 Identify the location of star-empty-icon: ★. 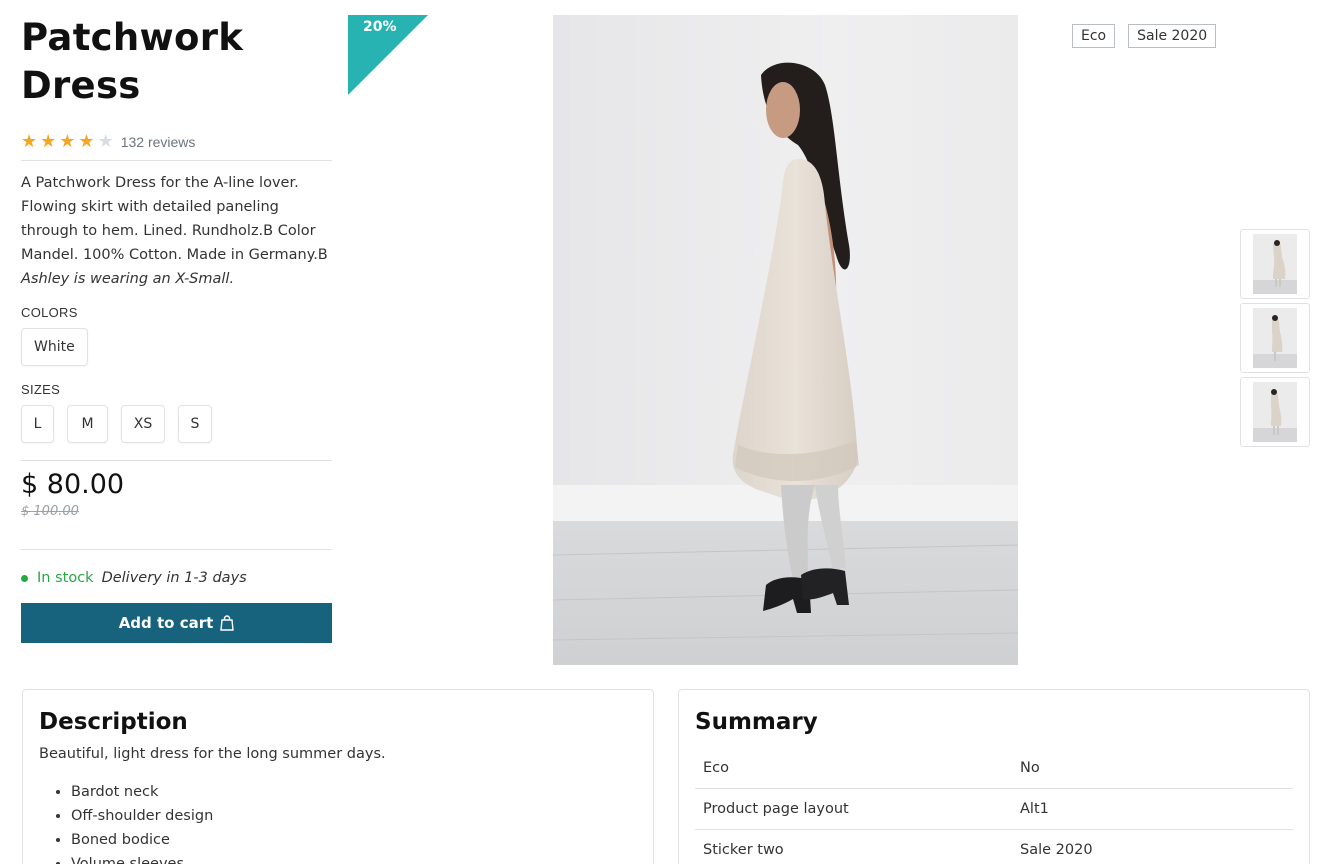
(105, 141).